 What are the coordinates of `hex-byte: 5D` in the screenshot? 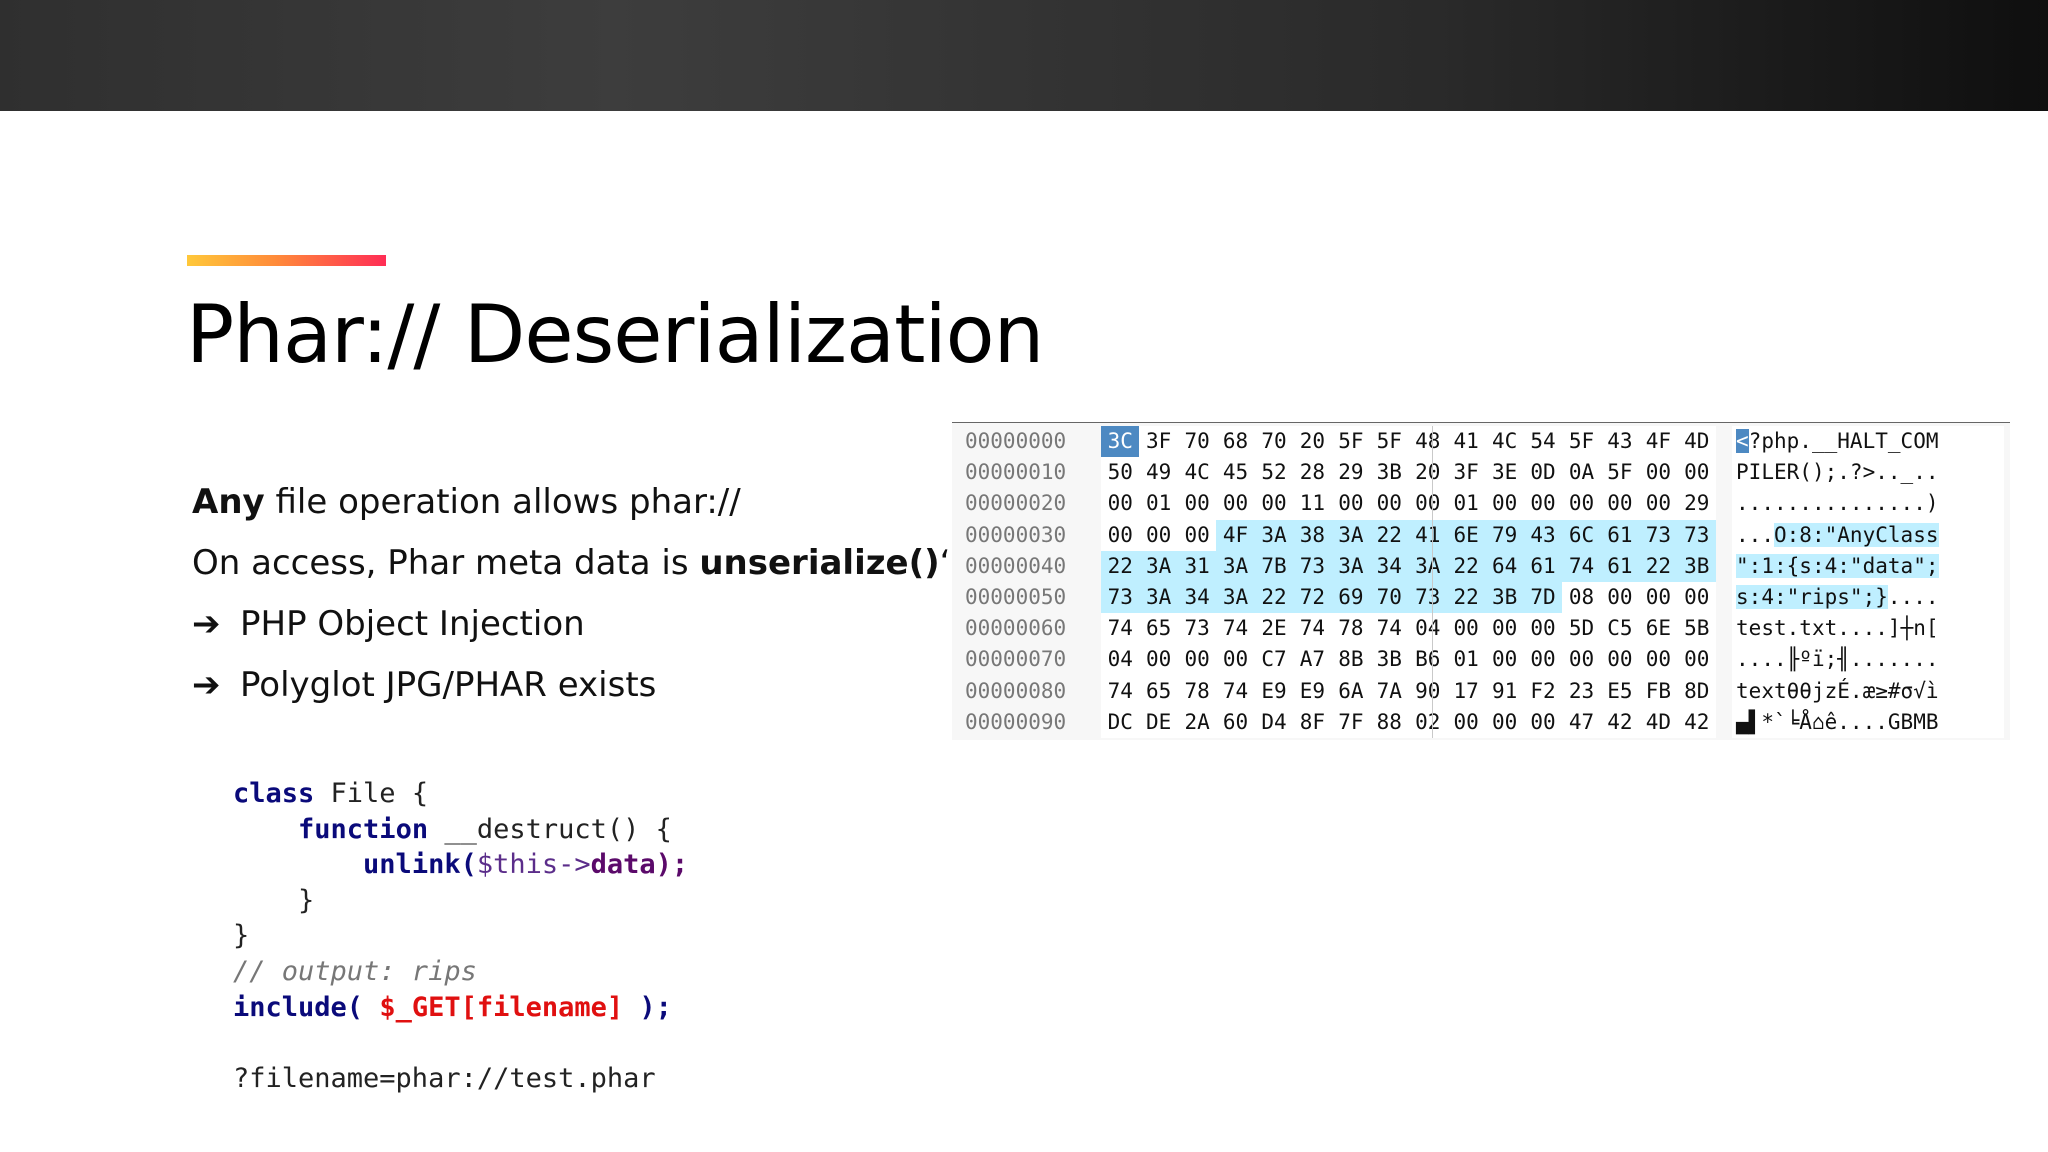 It's located at (1581, 628).